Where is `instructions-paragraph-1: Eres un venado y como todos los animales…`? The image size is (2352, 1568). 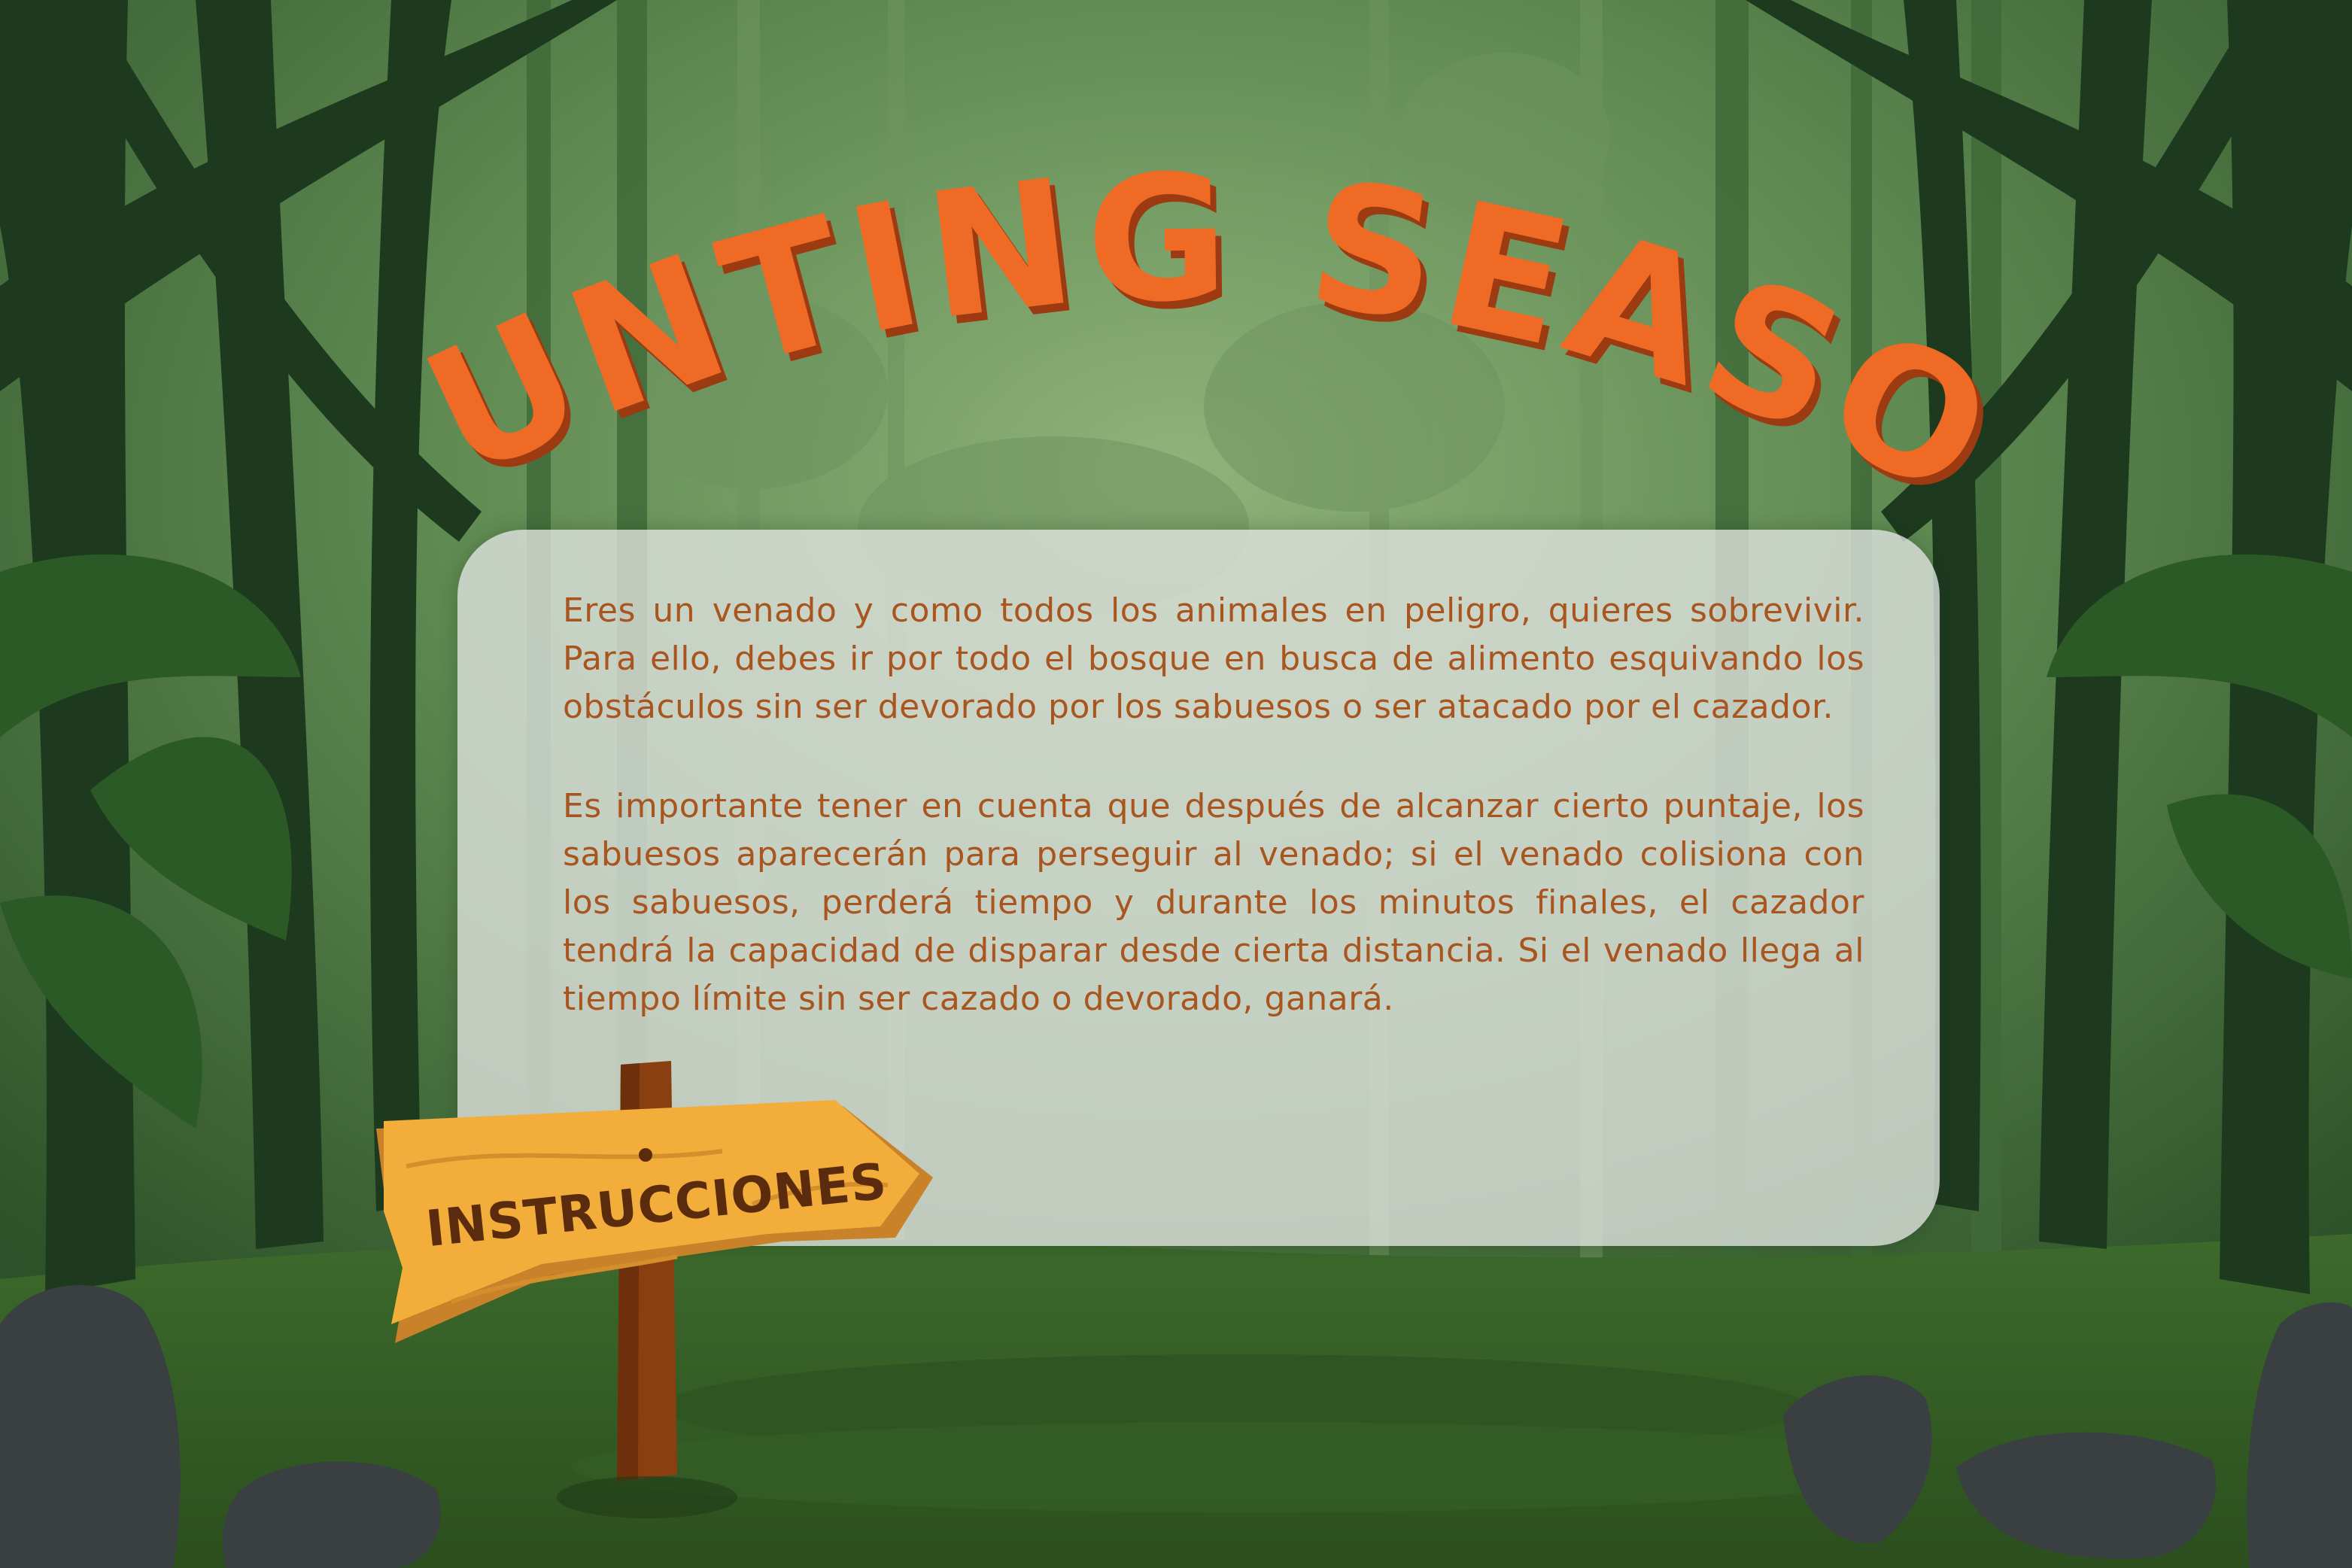
instructions-paragraph-1: Eres un venado y como todos los animales… is located at coordinates (1213, 658).